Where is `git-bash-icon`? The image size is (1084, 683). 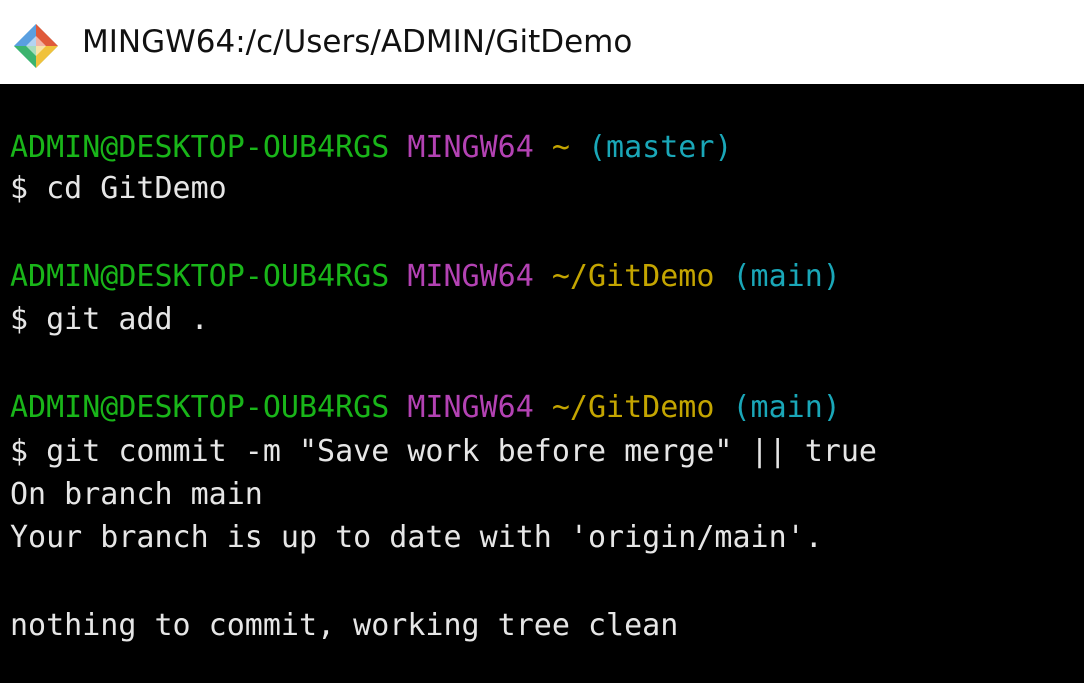 git-bash-icon is located at coordinates (36, 46).